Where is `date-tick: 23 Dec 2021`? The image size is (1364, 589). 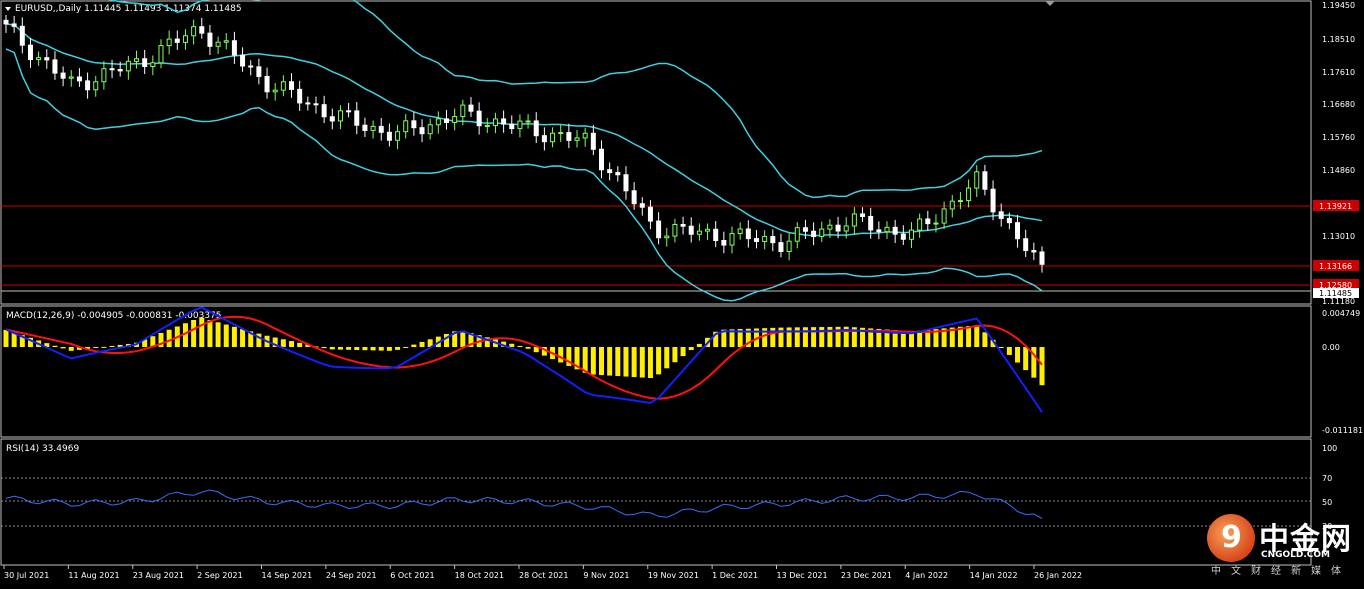
date-tick: 23 Dec 2021 is located at coordinates (866, 575).